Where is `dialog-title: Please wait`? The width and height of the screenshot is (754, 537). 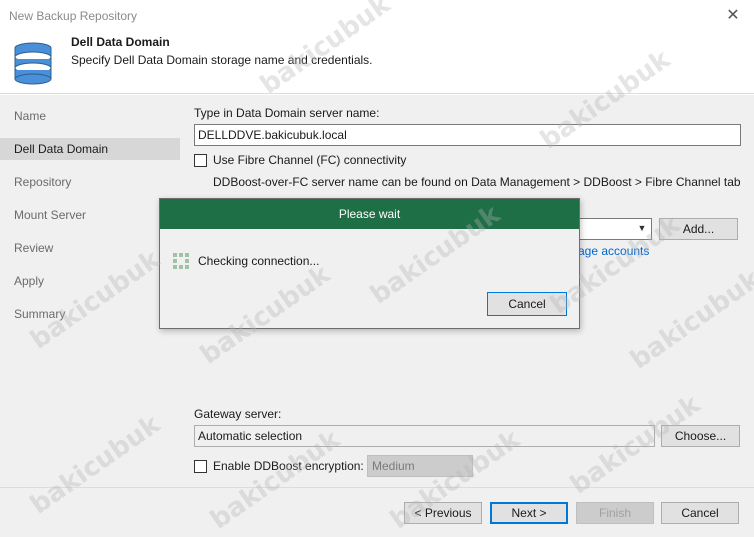 dialog-title: Please wait is located at coordinates (369, 214).